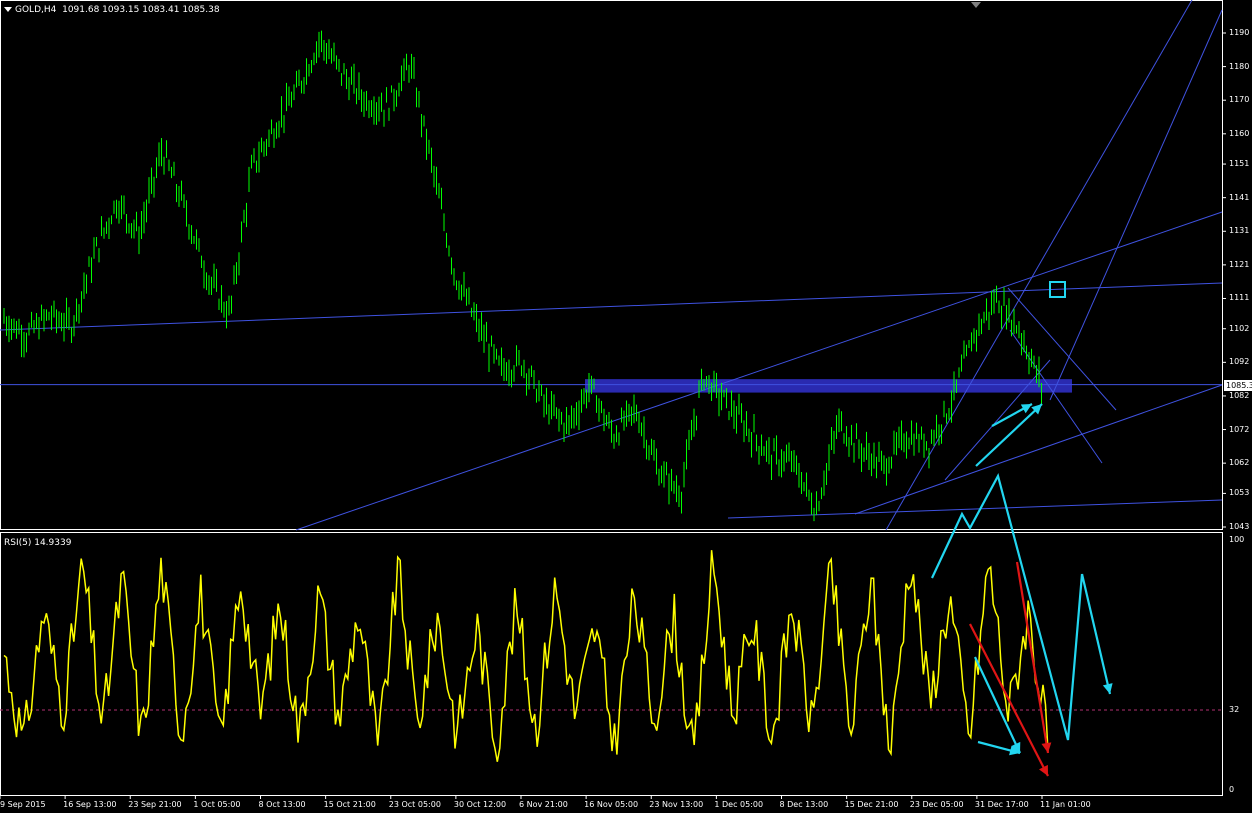 The width and height of the screenshot is (1252, 813). Describe the element at coordinates (611, 804) in the screenshot. I see `time-tick-label: 16 Nov 05:00` at that location.